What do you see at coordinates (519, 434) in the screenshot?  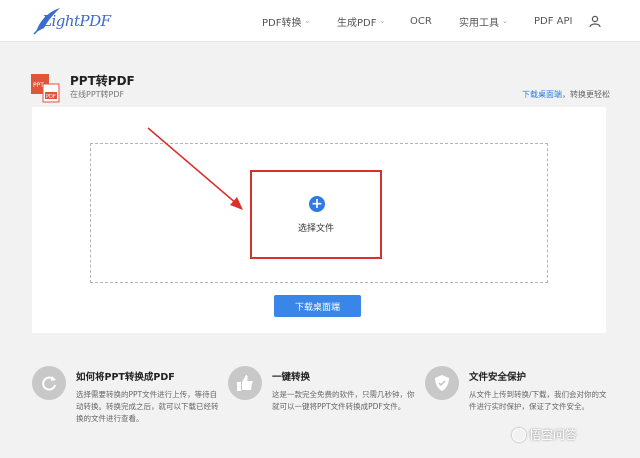 I see `watermark-logo-icon` at bounding box center [519, 434].